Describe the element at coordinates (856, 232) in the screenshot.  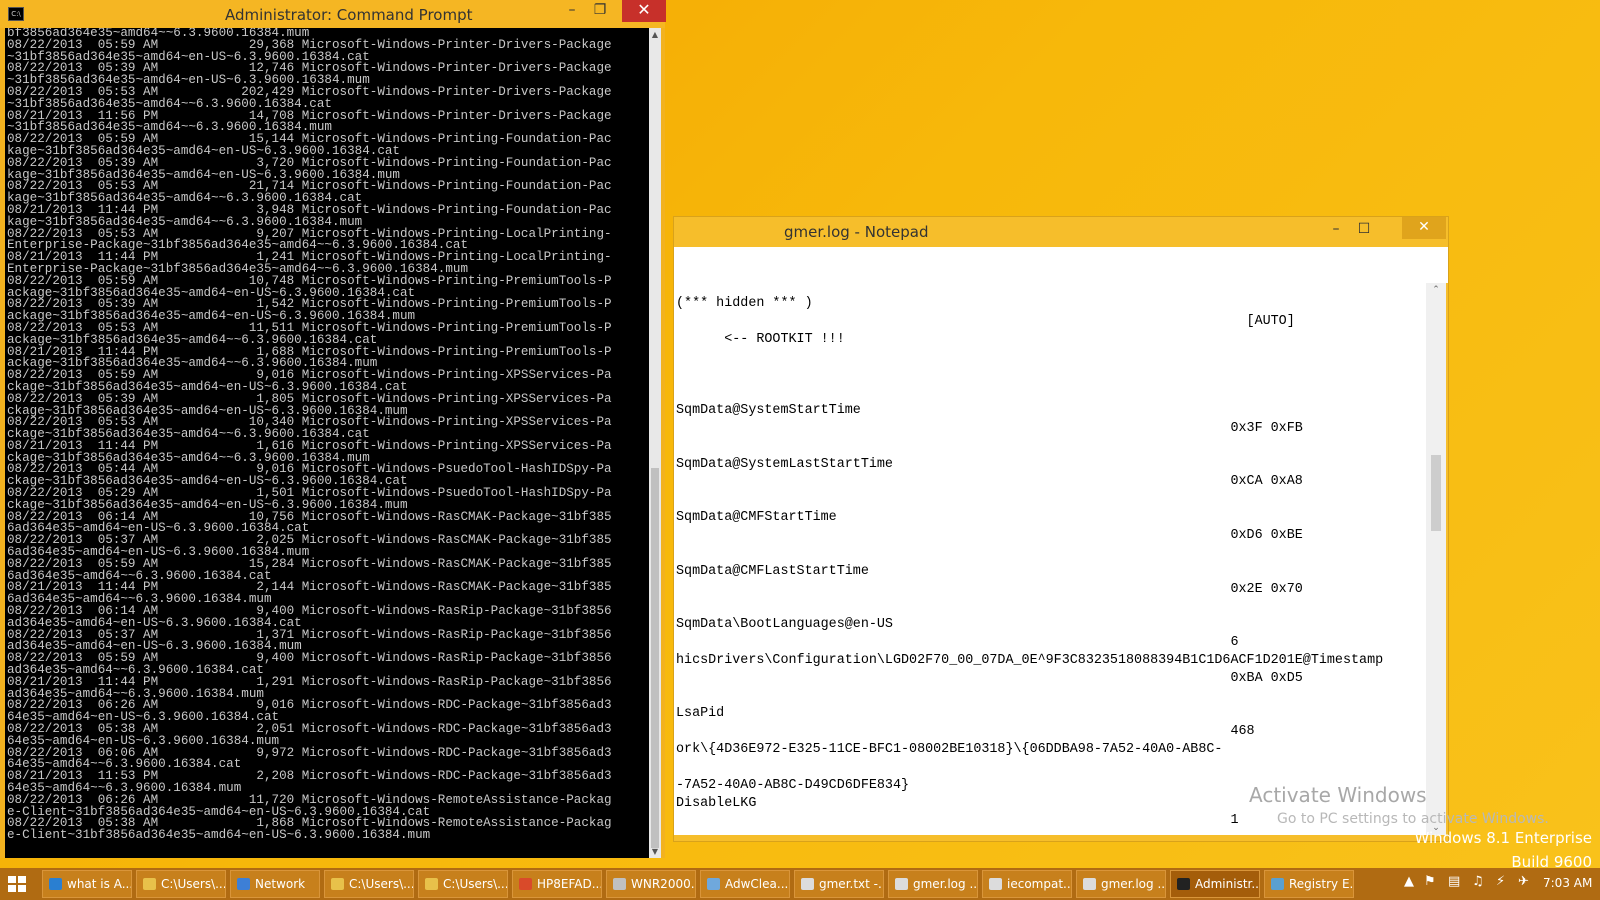
I see `notepad-window-title: gmer.log - Notepad` at that location.